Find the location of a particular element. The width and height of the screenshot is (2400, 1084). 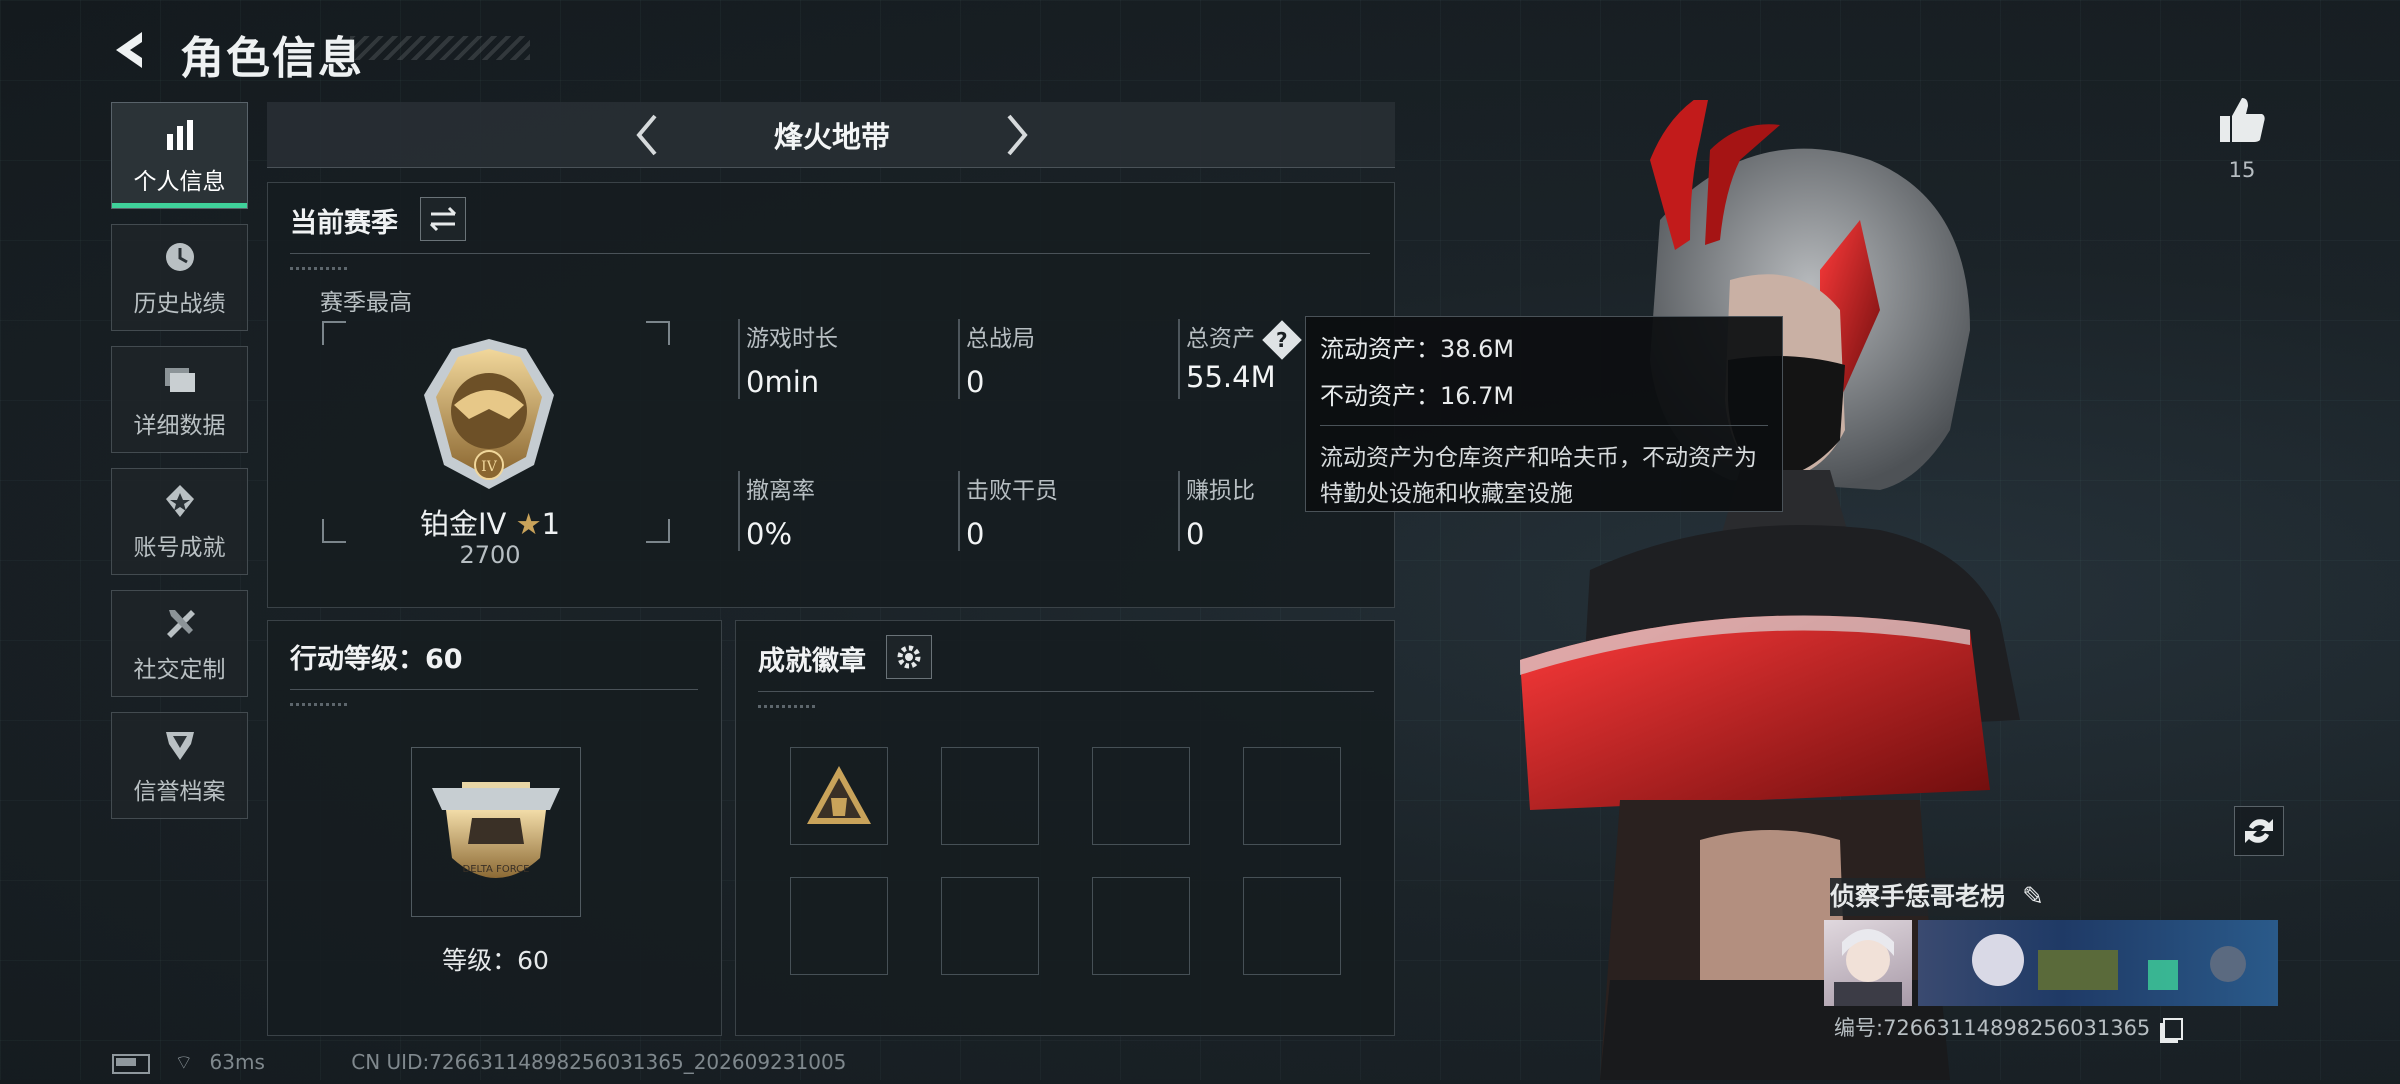

sidebar-item-label: 社交定制 is located at coordinates (179, 669).